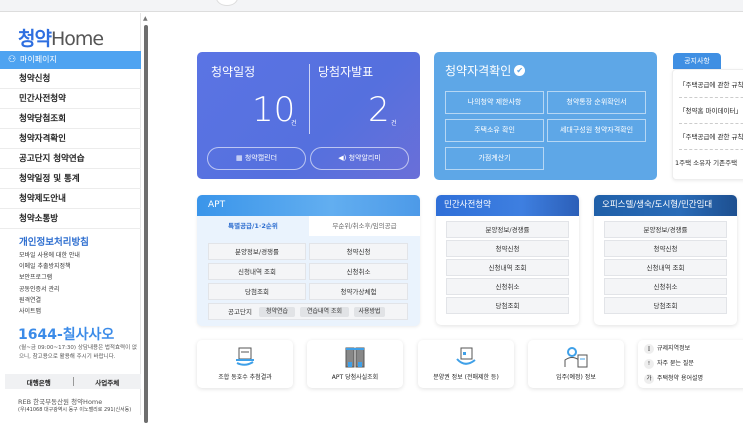  I want to click on private-button: 청약신청, so click(507, 248).